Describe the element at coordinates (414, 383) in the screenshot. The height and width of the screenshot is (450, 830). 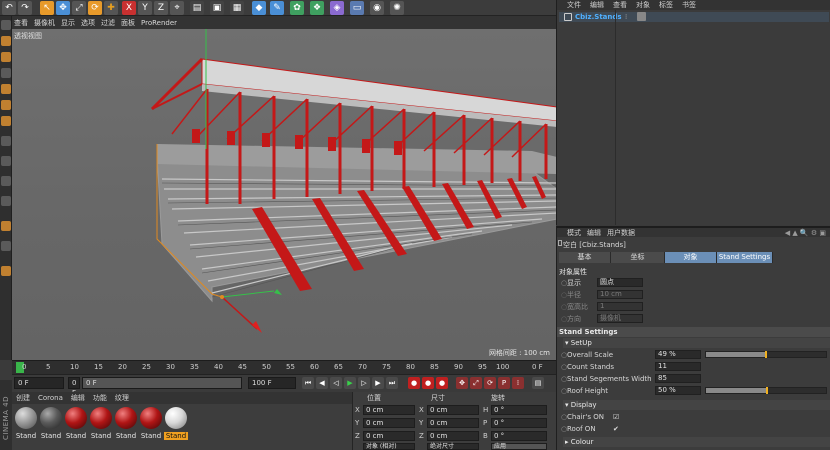
I see `record-icon: ●` at that location.